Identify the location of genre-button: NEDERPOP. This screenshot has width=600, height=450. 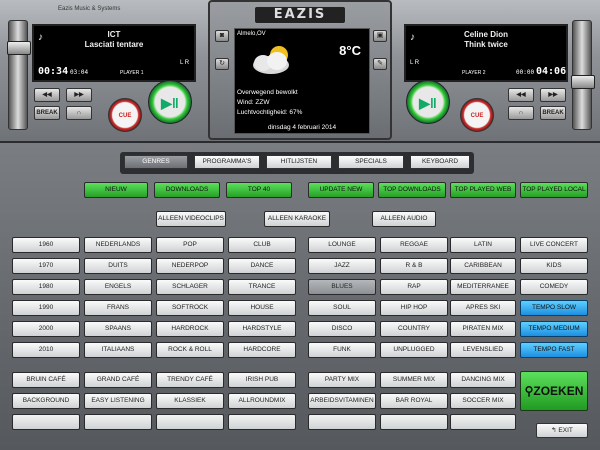
(190, 266).